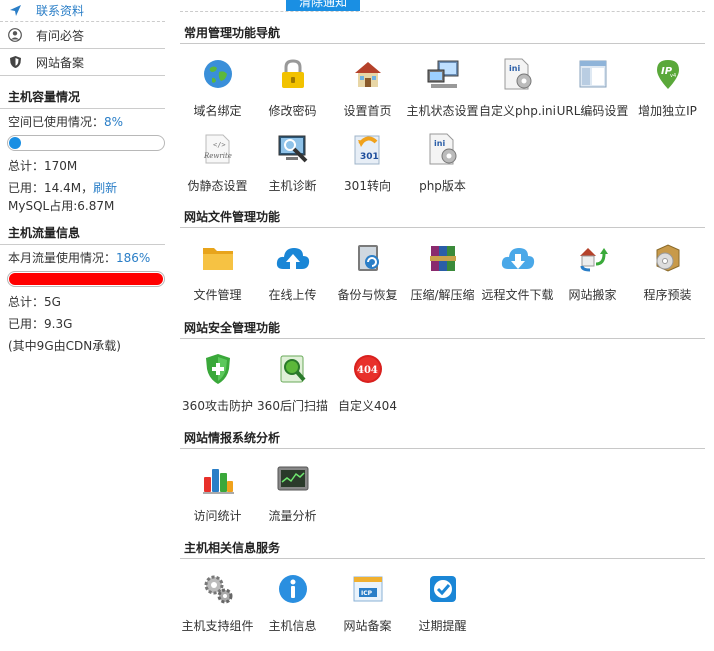 The width and height of the screenshot is (714, 651). What do you see at coordinates (15, 143) in the screenshot?
I see `capacity-progress-fill` at bounding box center [15, 143].